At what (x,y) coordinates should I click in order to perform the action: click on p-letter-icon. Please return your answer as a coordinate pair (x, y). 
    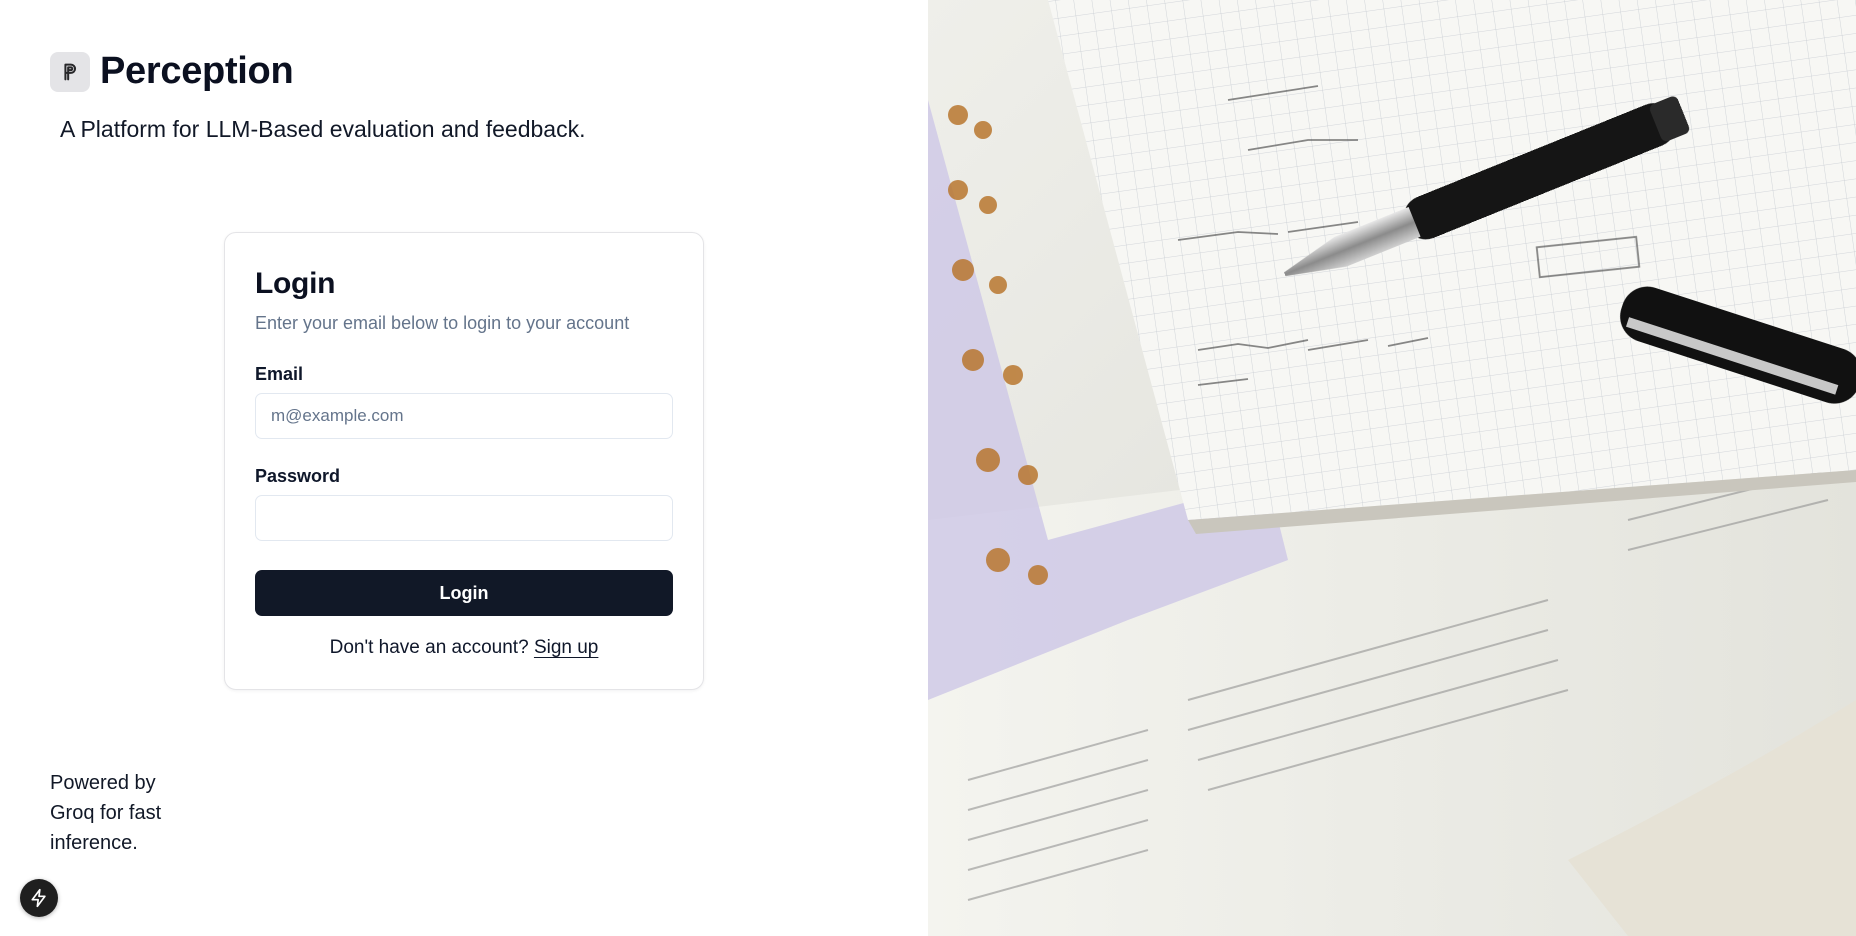
    Looking at the image, I should click on (70, 71).